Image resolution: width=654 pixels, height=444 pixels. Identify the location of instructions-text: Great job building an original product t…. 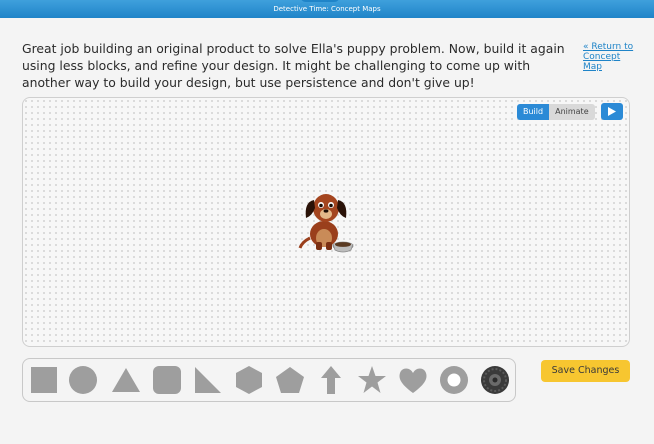
(293, 65).